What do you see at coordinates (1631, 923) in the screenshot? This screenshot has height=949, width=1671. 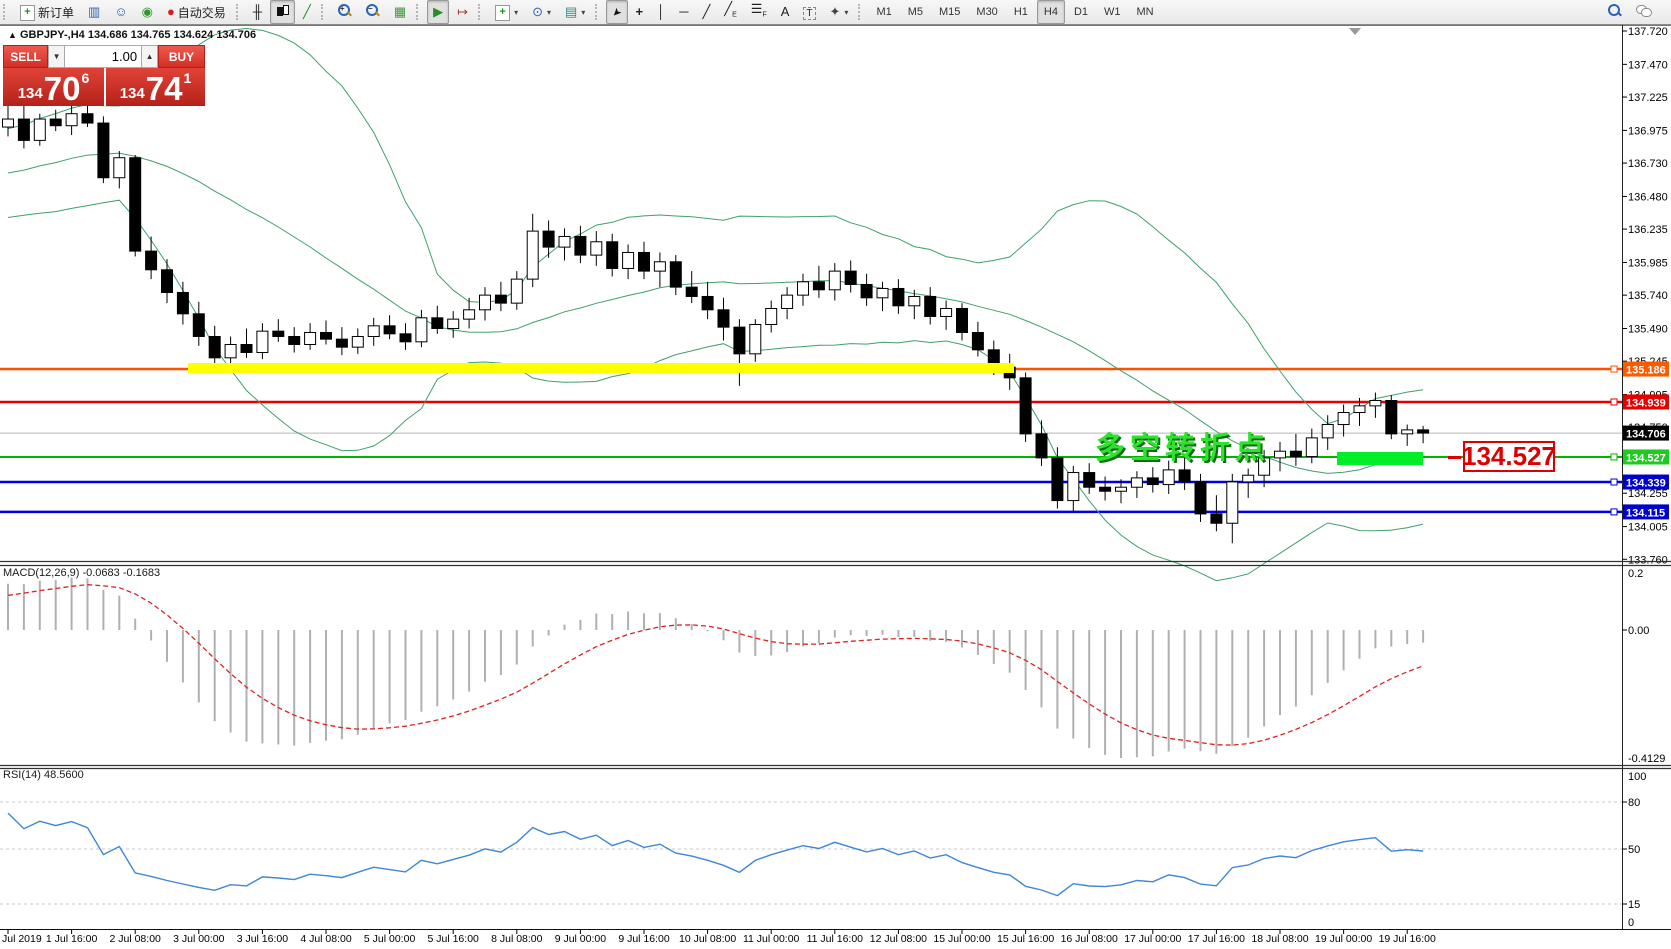 I see `rsi-axis-label: 0` at bounding box center [1631, 923].